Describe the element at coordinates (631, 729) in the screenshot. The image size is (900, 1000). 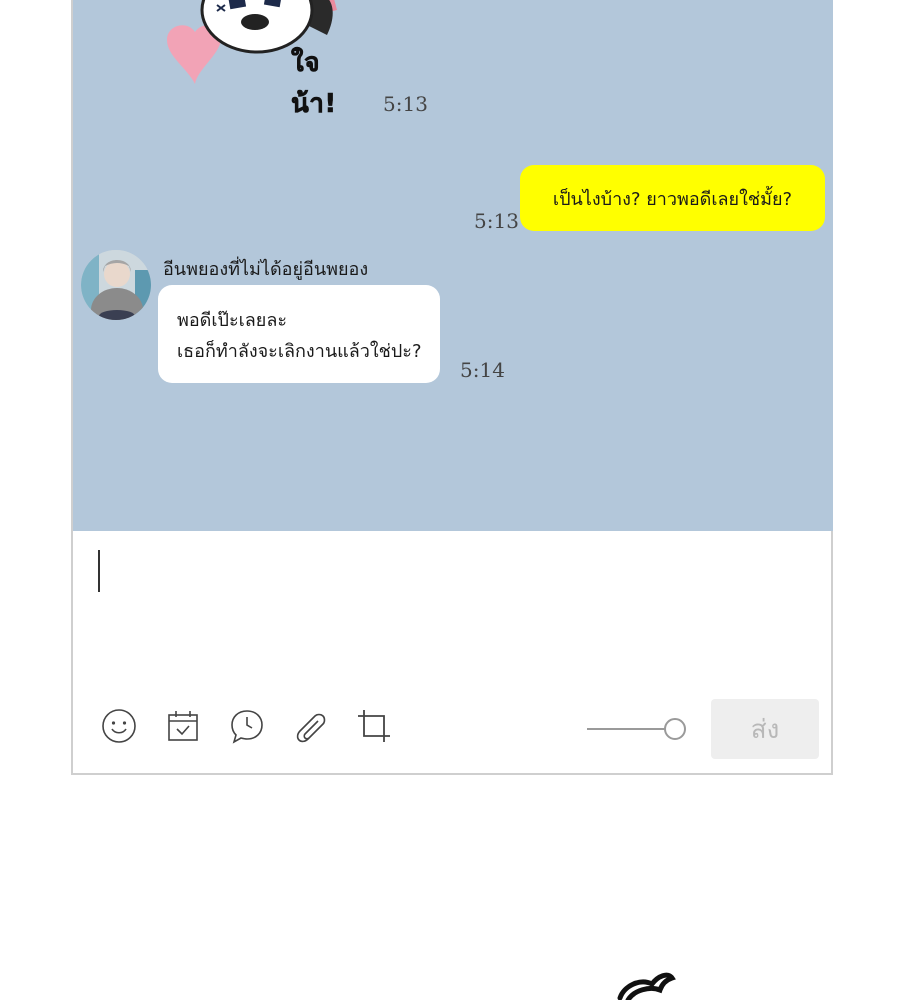
I see `slider-track` at that location.